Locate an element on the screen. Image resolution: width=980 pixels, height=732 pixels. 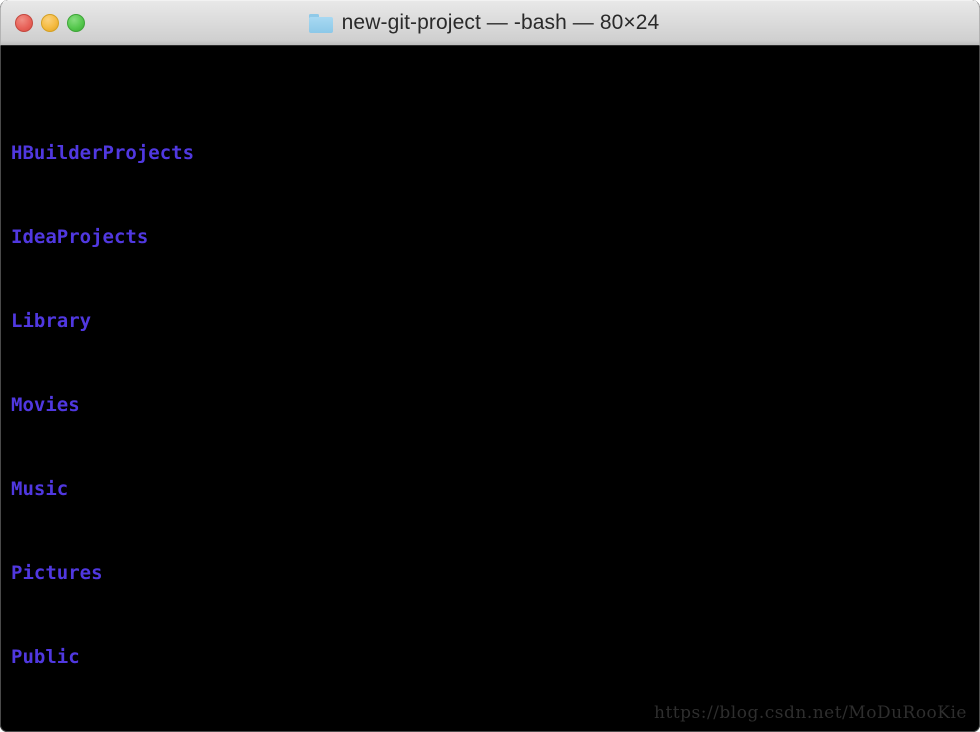
directory-name: Public is located at coordinates (45, 657).